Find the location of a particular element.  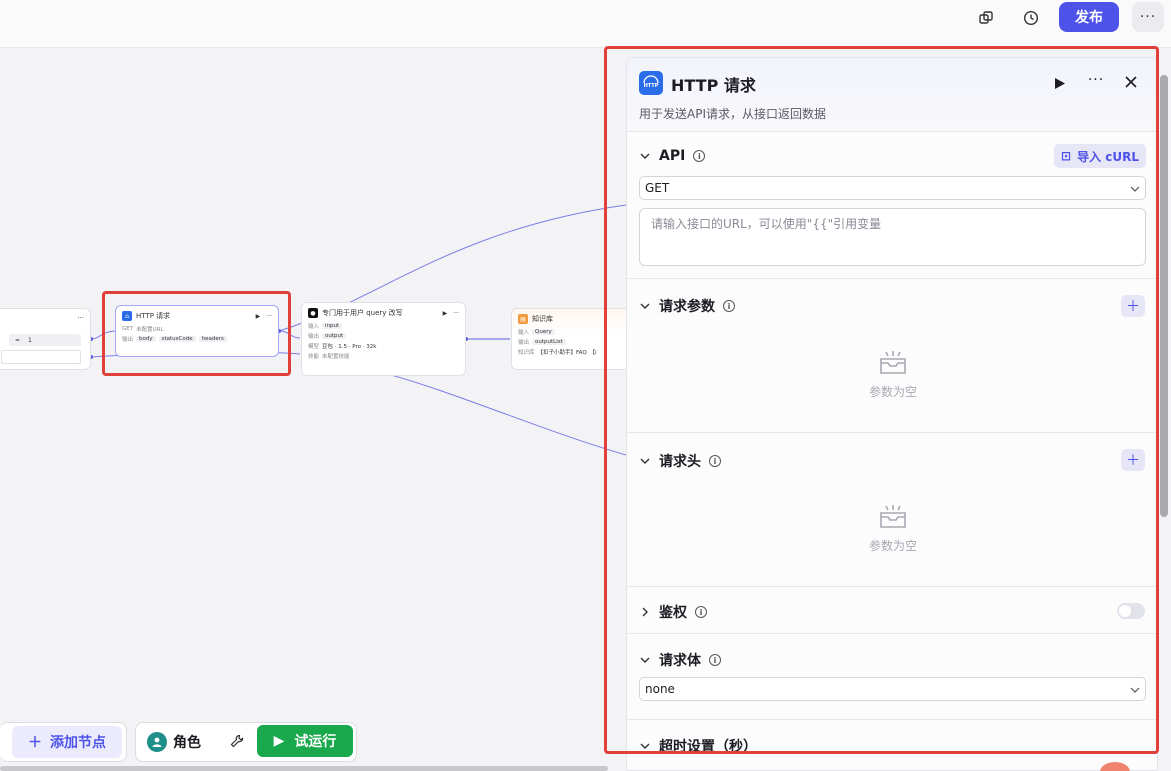

knowledge-icon: ▤ is located at coordinates (523, 319).